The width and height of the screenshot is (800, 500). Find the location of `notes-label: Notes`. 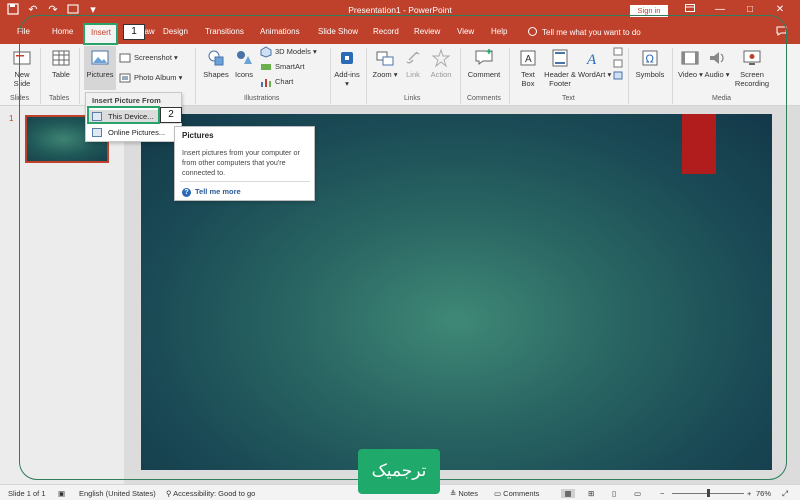

notes-label: Notes is located at coordinates (468, 493).